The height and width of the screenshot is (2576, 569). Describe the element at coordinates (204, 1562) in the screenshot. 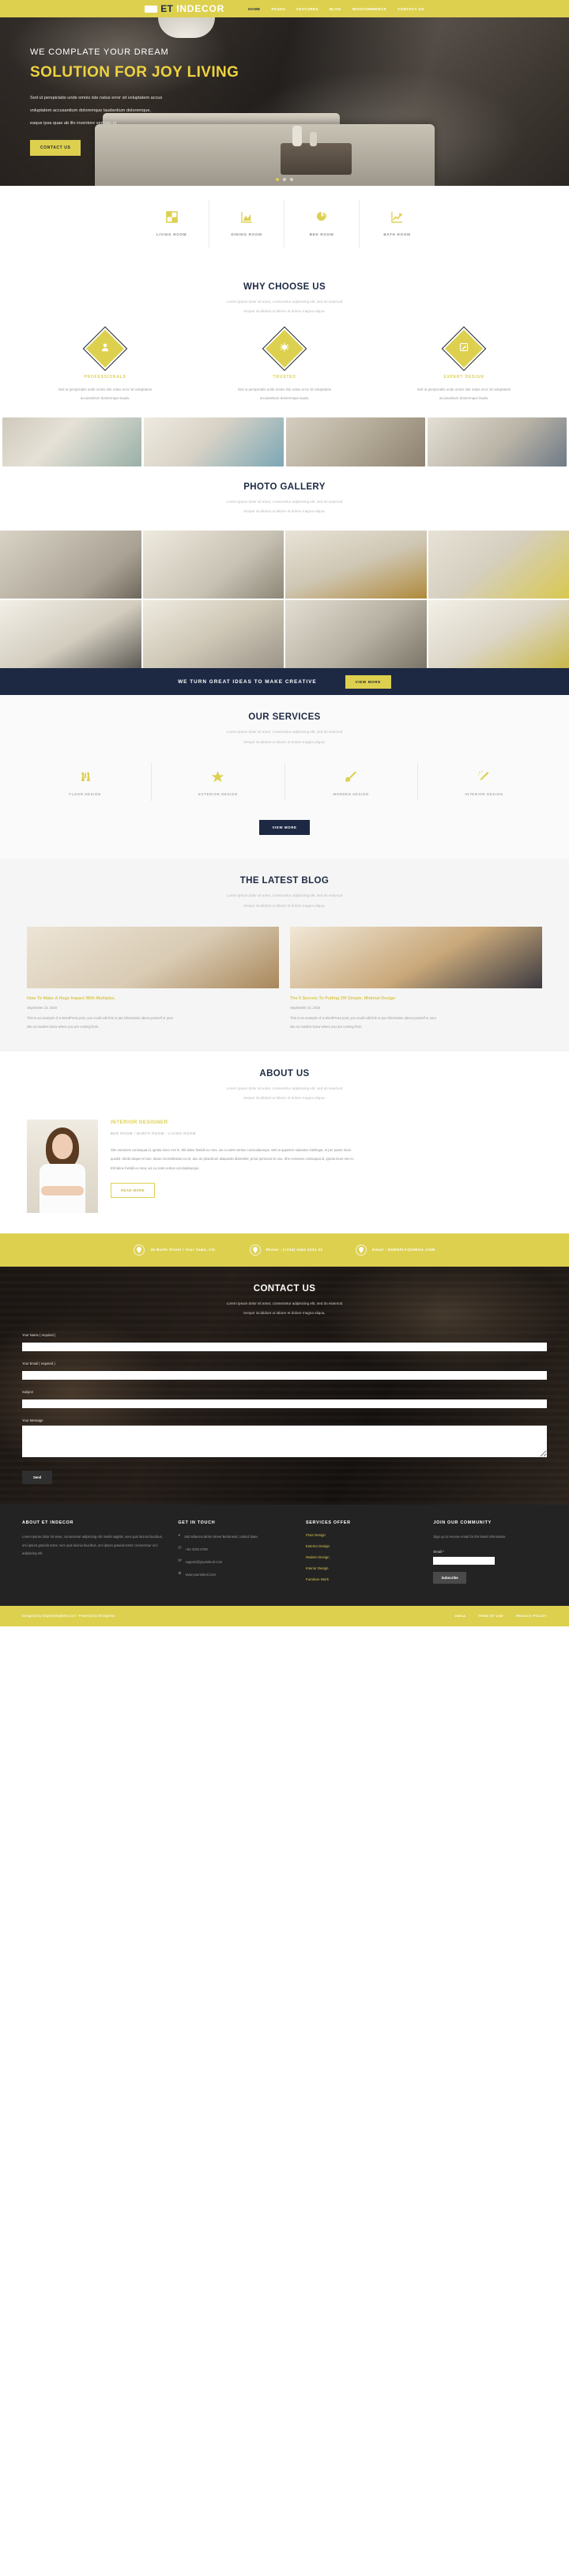

I see `footer-email-text: support@yoursiteurl.com` at that location.